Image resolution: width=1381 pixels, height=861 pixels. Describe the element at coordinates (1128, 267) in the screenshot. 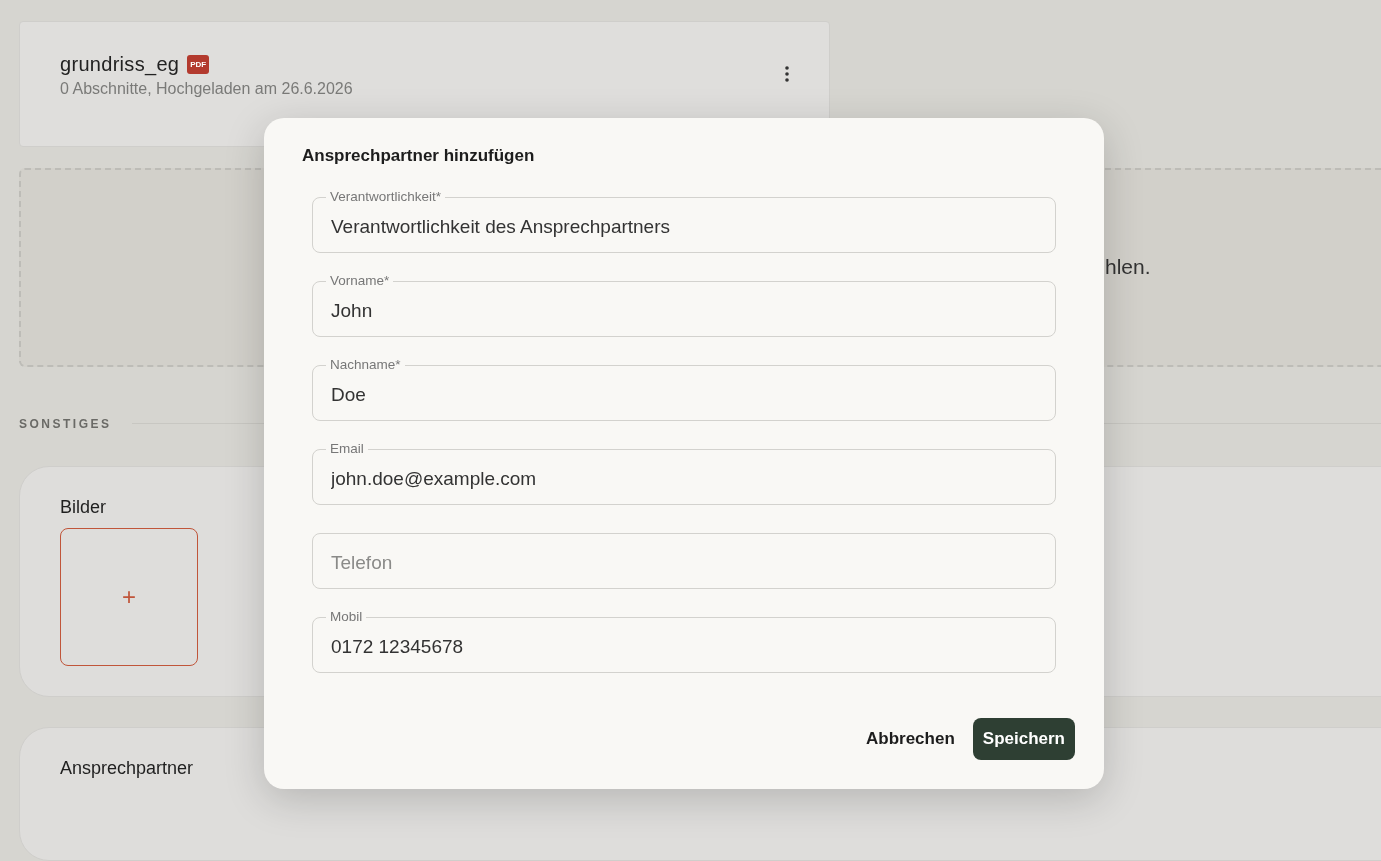

I see `dropzone-text: hlen.` at that location.